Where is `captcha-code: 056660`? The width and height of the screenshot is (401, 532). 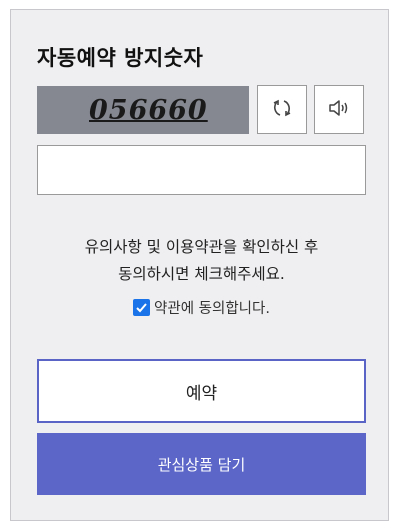 captcha-code: 056660 is located at coordinates (148, 110).